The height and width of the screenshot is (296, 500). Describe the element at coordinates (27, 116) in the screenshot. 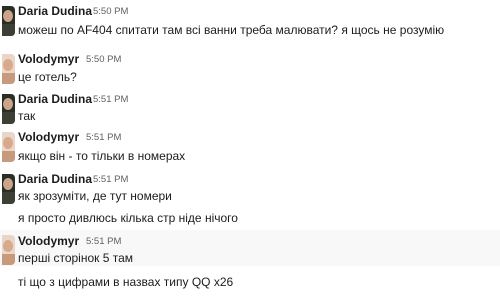

I see `message-text: так` at that location.